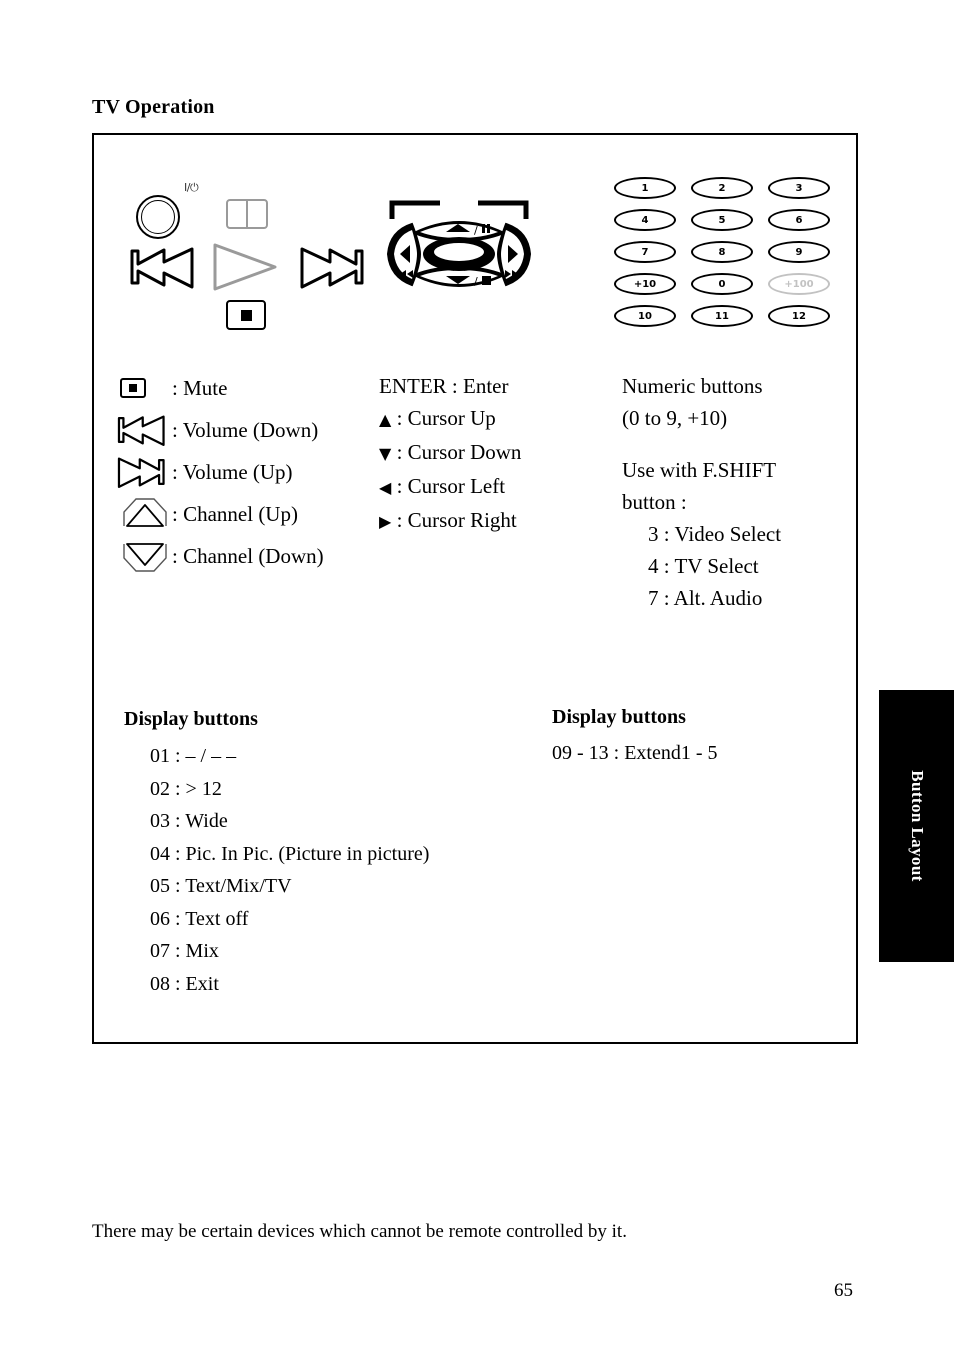 This screenshot has width=954, height=1345. I want to click on cursor-up-icon: ▲, so click(385, 419).